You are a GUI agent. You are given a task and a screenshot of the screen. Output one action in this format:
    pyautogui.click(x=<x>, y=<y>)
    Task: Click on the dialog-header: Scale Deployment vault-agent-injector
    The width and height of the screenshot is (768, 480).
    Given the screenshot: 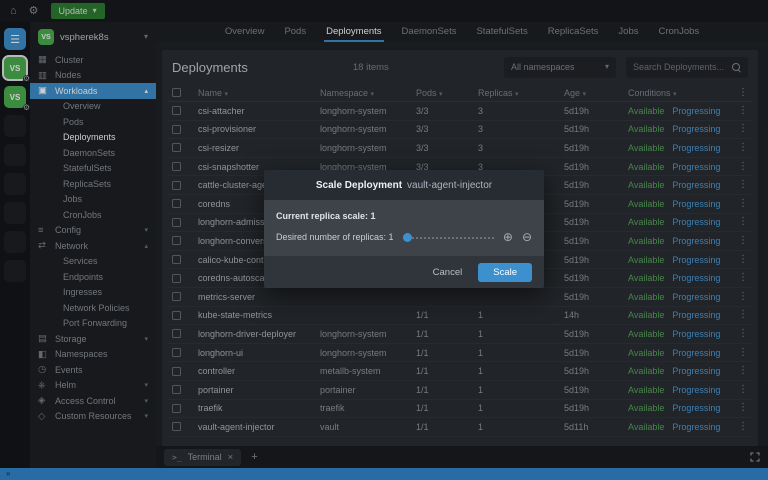 What is the action you would take?
    pyautogui.click(x=404, y=185)
    